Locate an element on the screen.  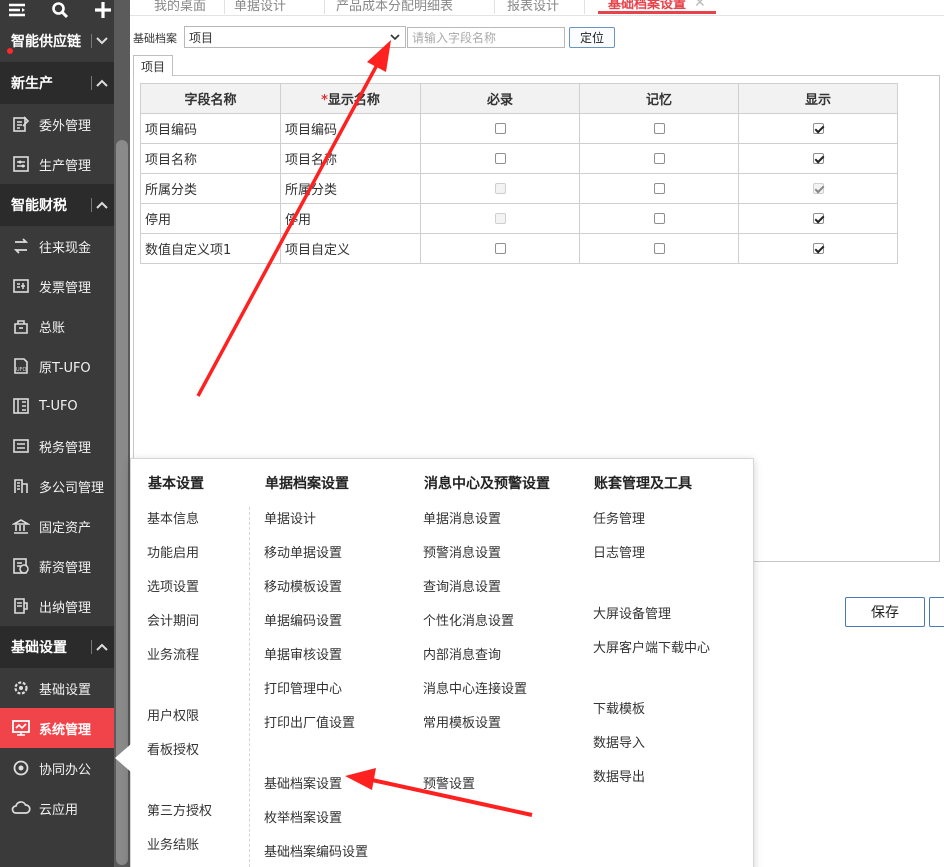
menu-item-feature-enable: 功能启用 is located at coordinates (173, 551).